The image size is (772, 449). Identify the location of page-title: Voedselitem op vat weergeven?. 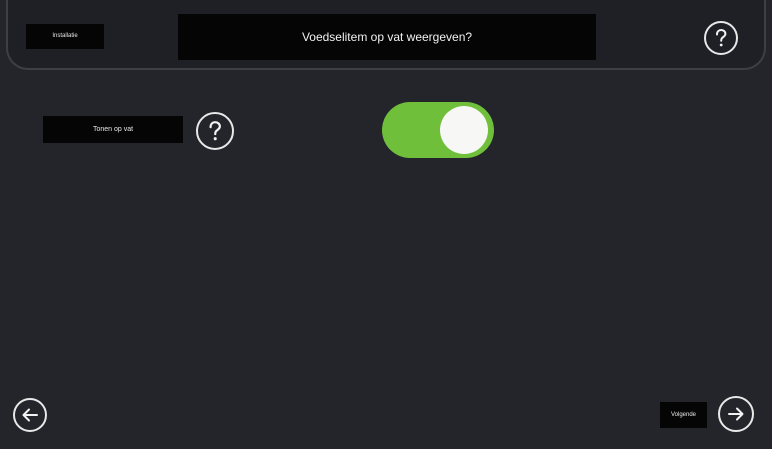
(387, 37).